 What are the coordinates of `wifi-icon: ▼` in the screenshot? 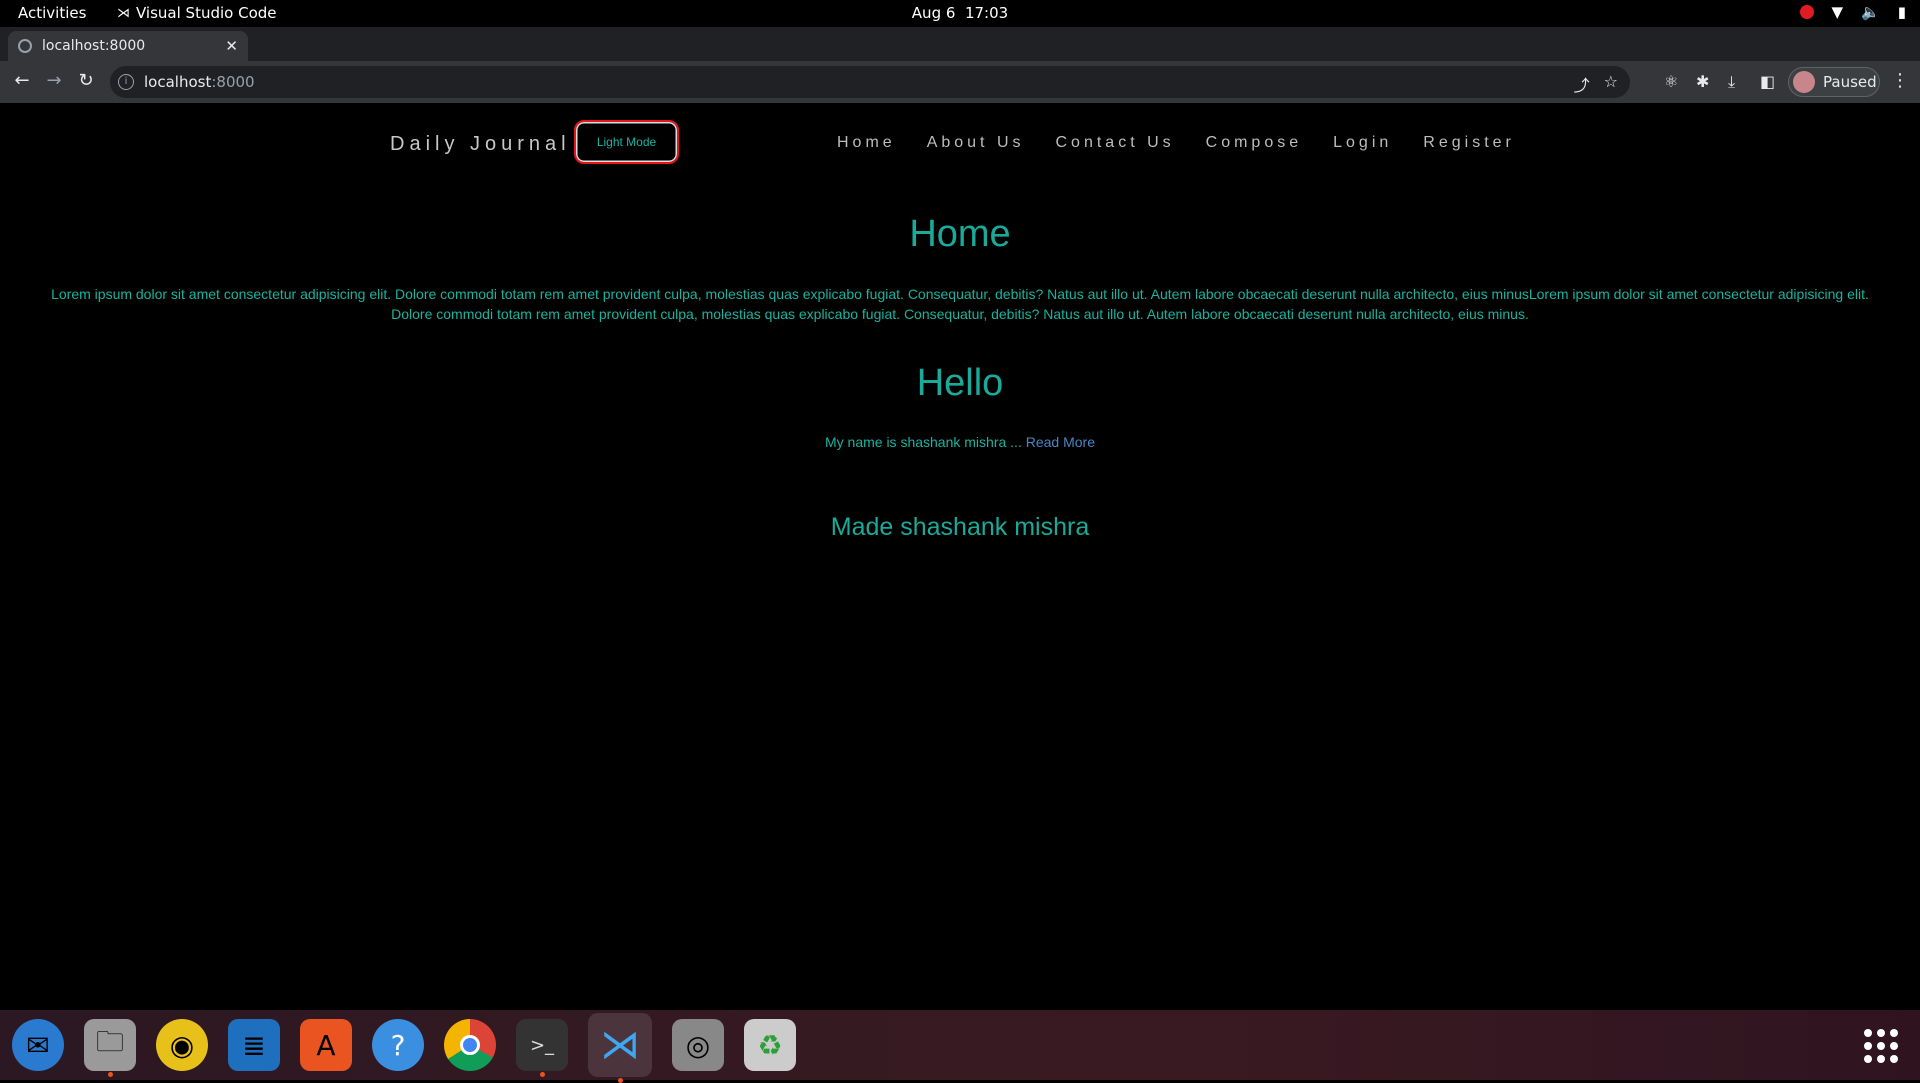 It's located at (1837, 12).